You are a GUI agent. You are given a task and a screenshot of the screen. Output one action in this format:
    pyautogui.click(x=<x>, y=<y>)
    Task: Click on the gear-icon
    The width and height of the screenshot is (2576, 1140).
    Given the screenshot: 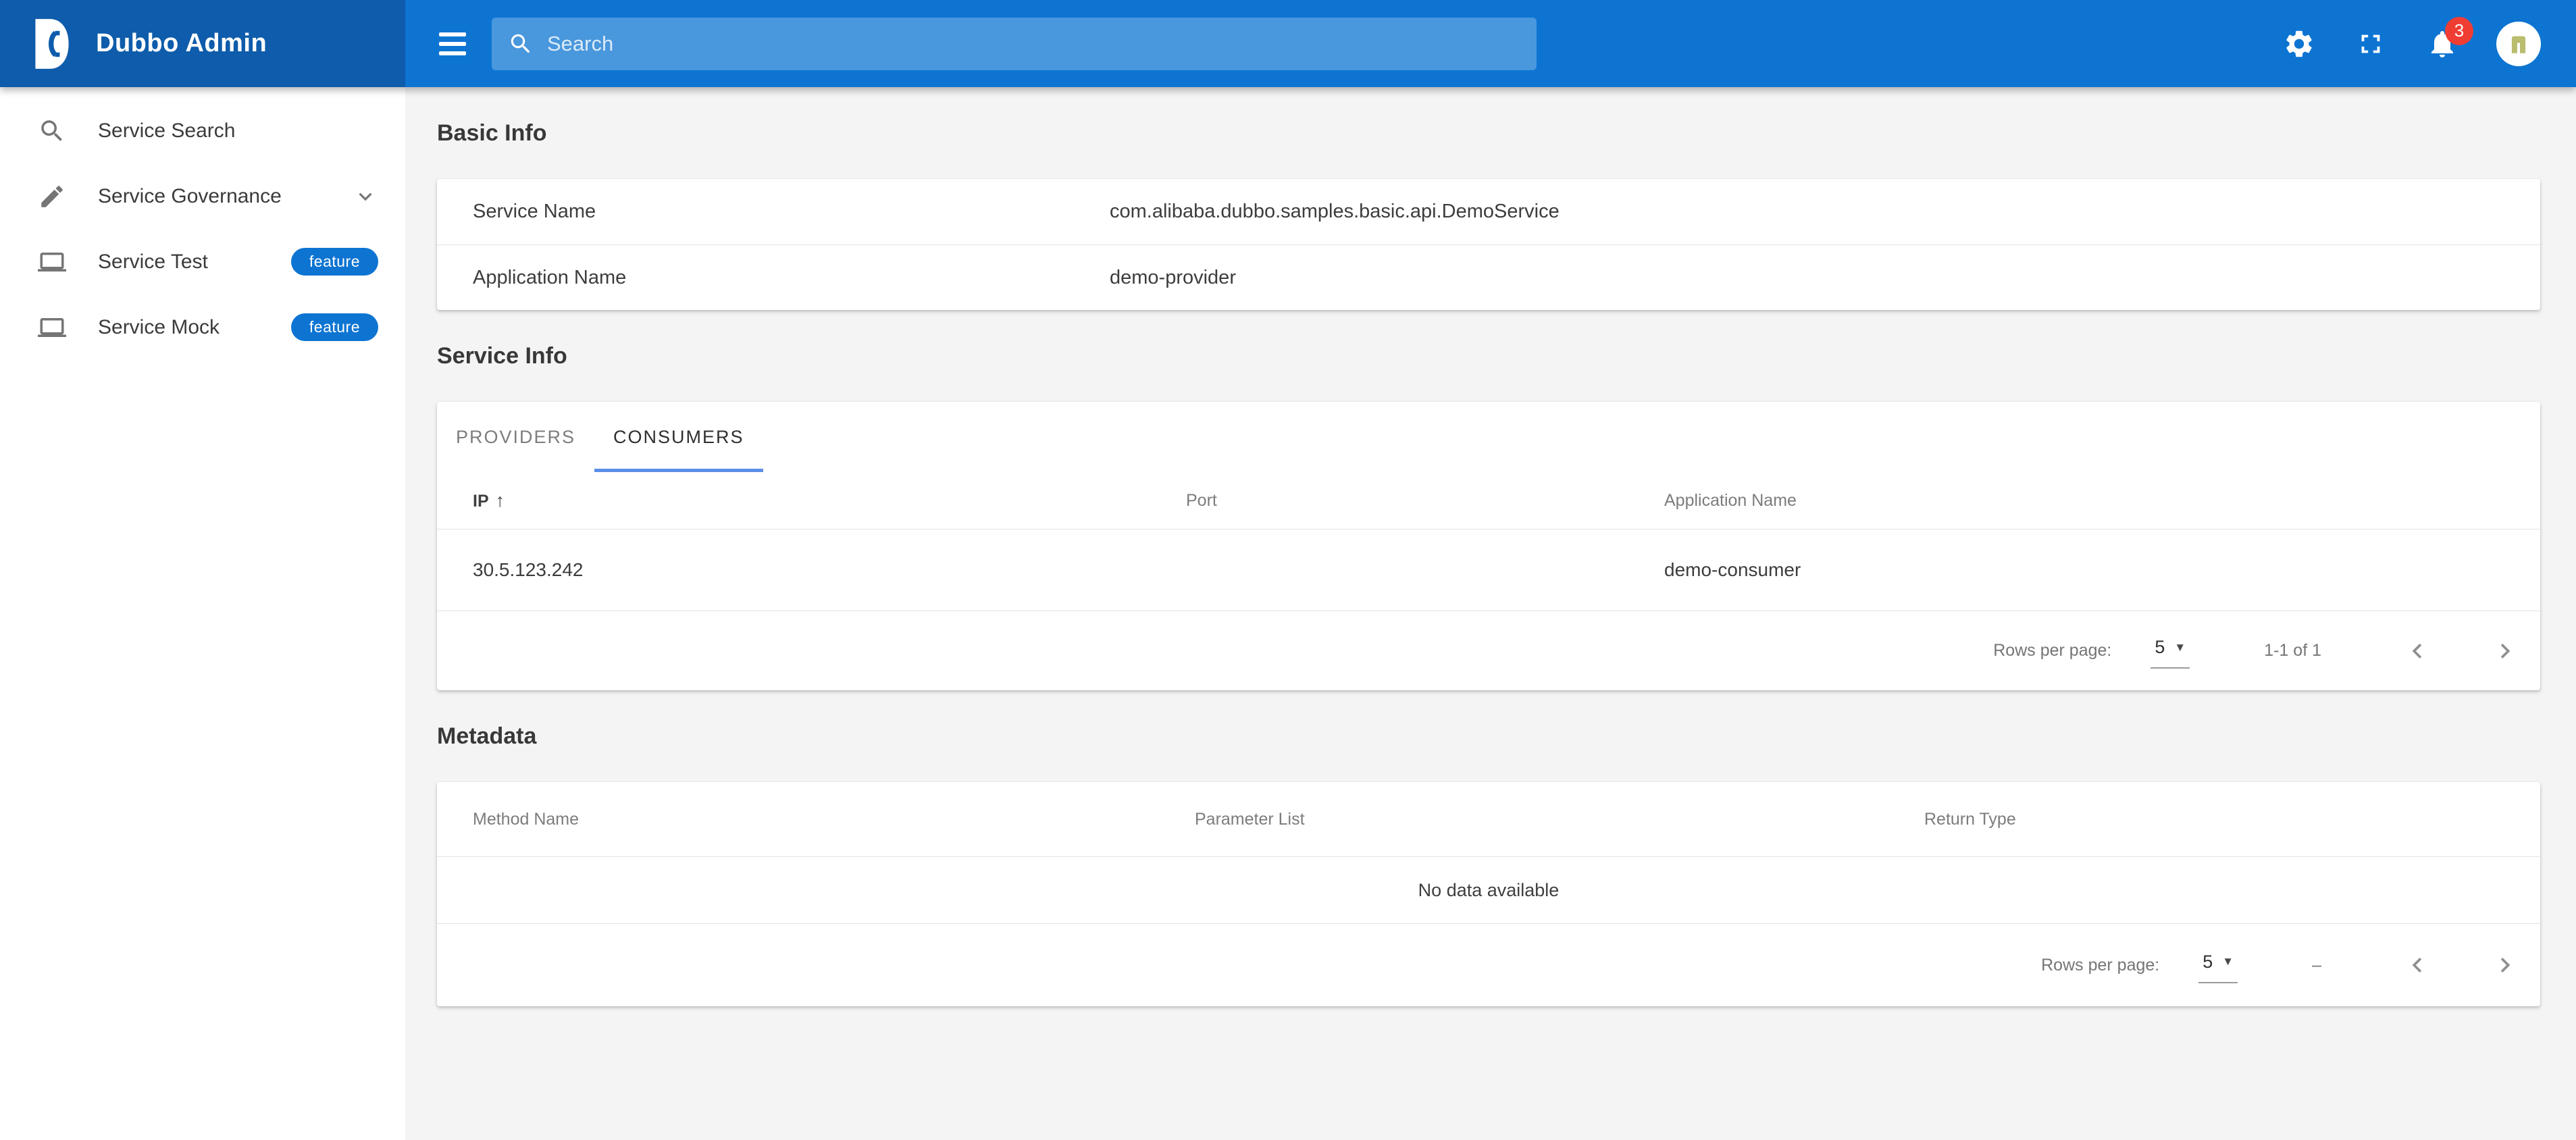 What is the action you would take?
    pyautogui.click(x=2299, y=43)
    